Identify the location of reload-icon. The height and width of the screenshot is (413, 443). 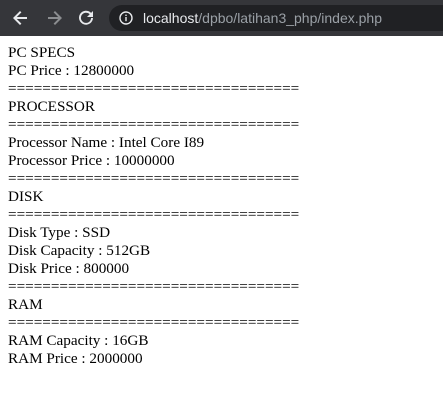
(86, 17).